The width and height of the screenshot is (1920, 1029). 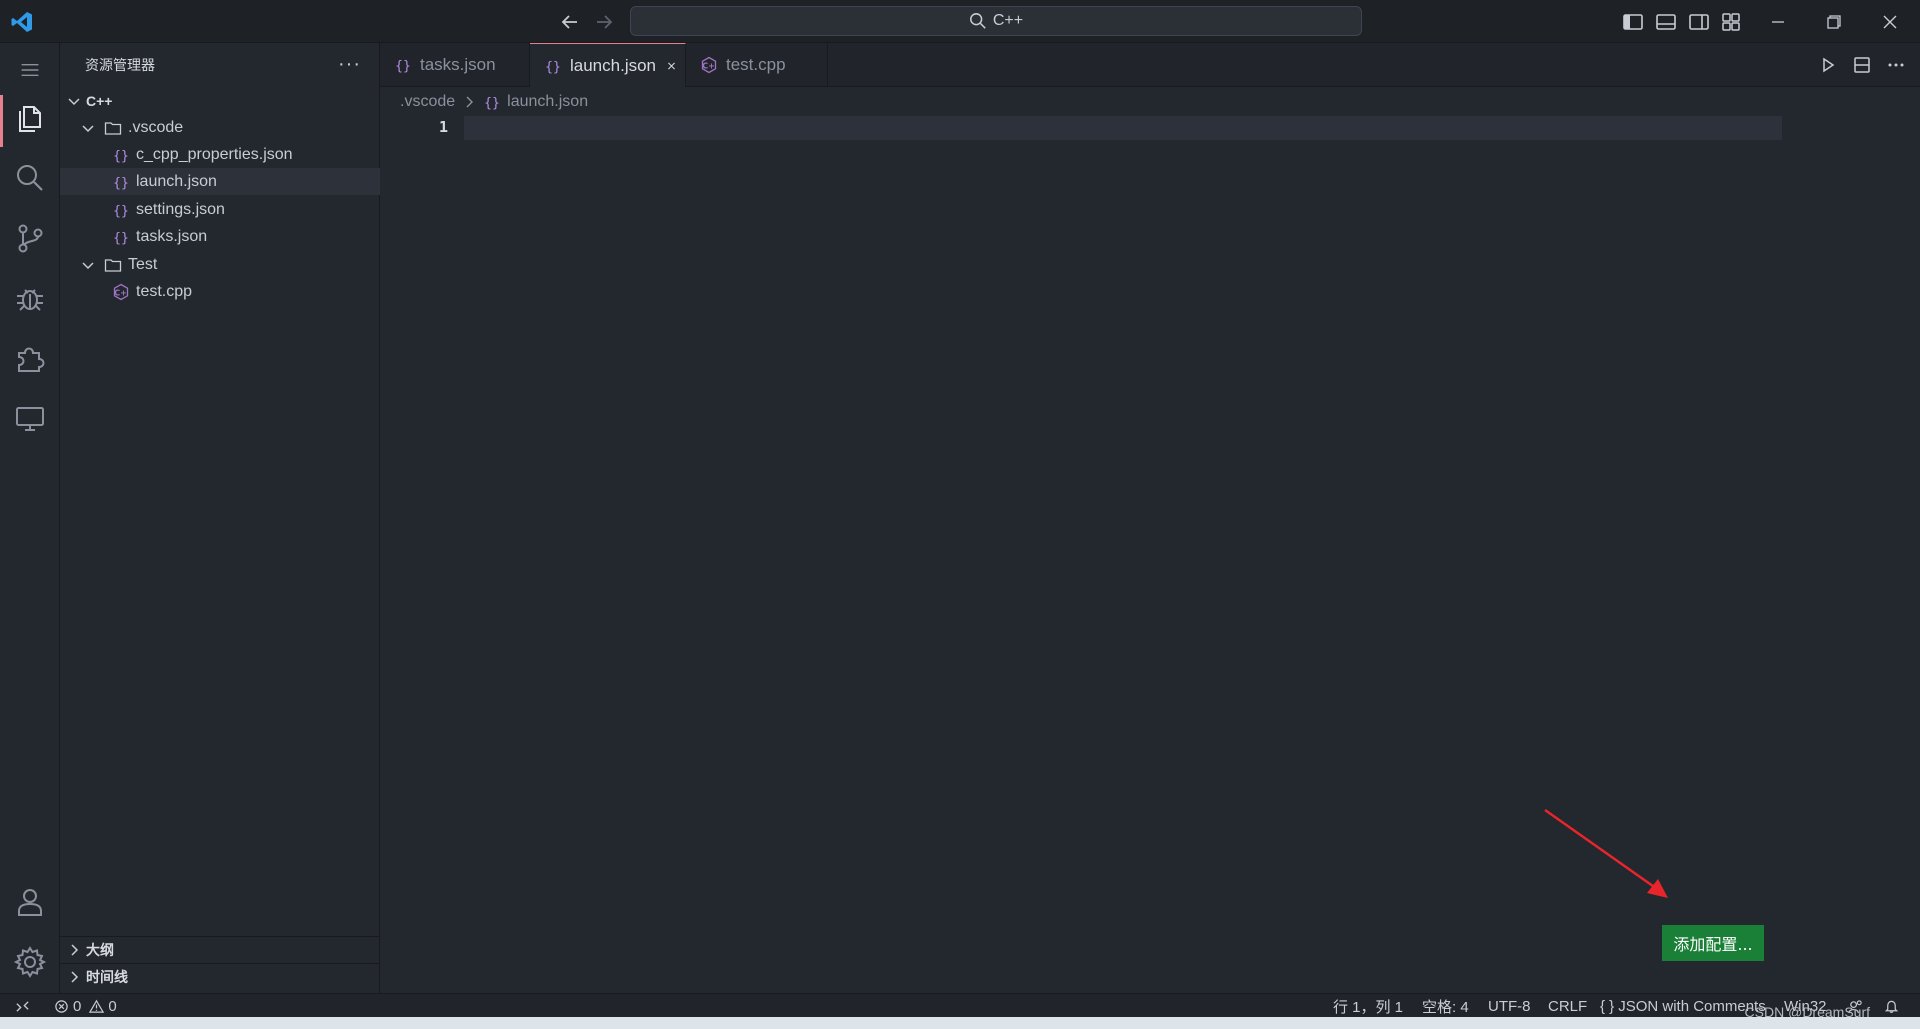 I want to click on editor-tab-bar: {} tasks.json {} launch.json C+ test.cpp, so click(x=1150, y=65).